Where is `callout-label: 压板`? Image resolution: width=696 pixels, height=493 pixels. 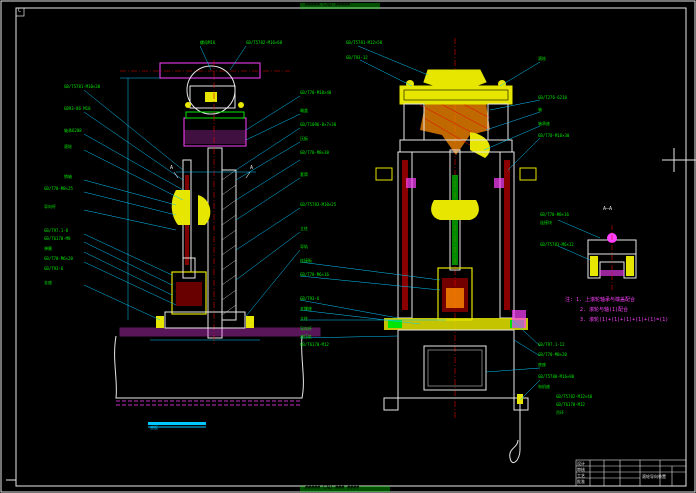
callout-label: 压板 is located at coordinates (304, 138).